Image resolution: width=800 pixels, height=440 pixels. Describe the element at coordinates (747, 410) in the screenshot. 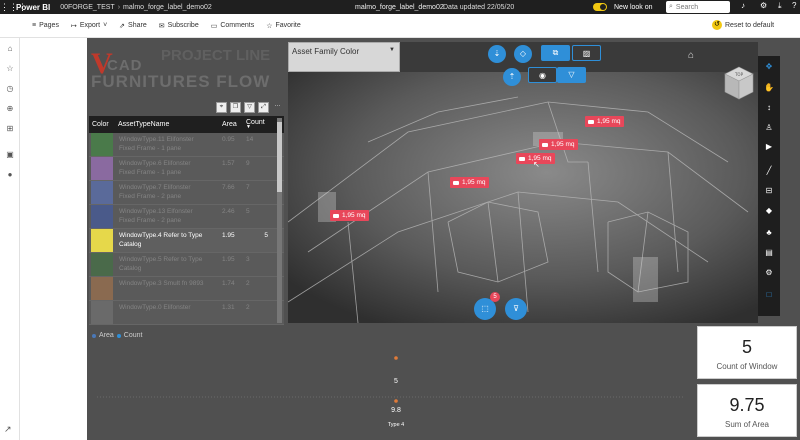

I see `sum-of-area-card: 9.75 Sum of Area` at that location.